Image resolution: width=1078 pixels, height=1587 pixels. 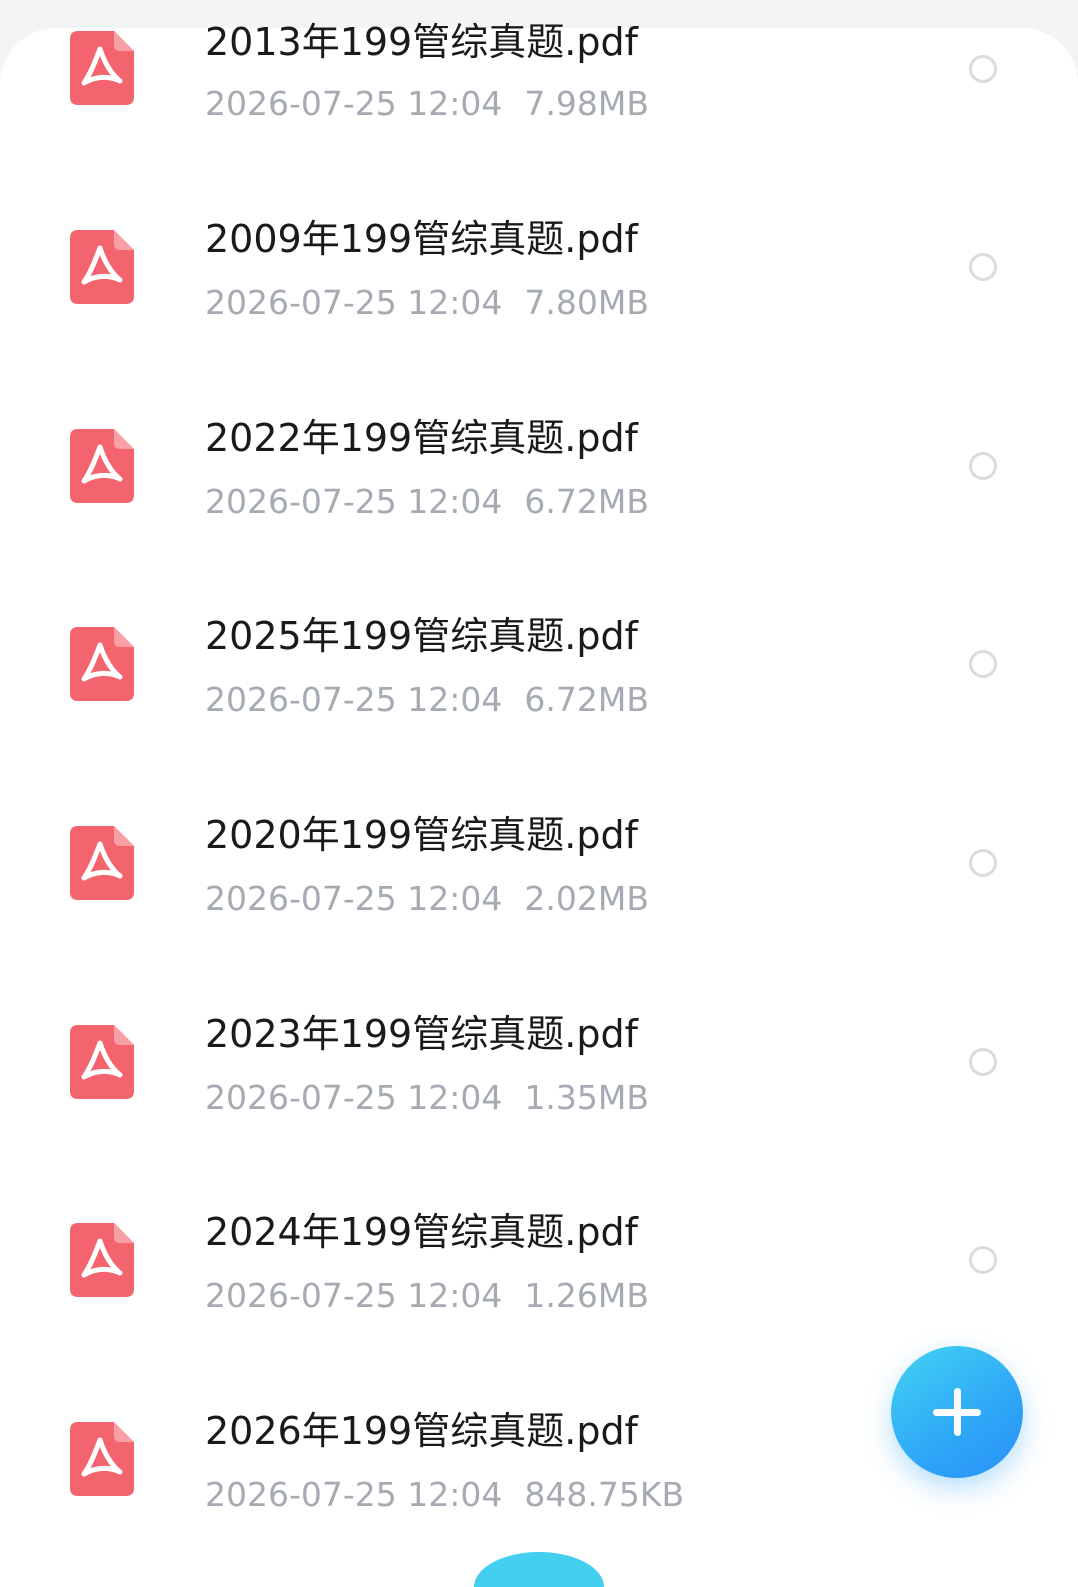 I want to click on add-button, so click(x=957, y=1412).